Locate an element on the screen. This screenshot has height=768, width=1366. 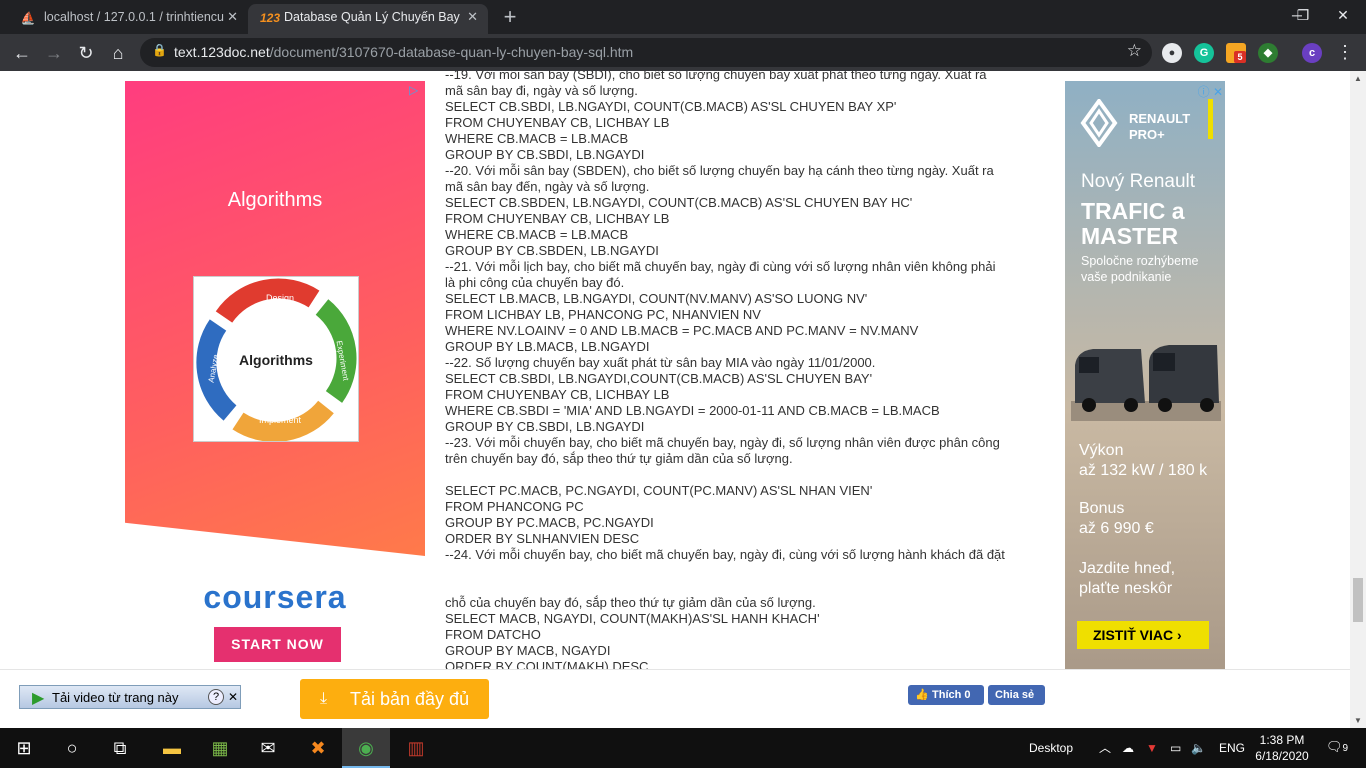
home-icon: ⌂ is located at coordinates (118, 53).